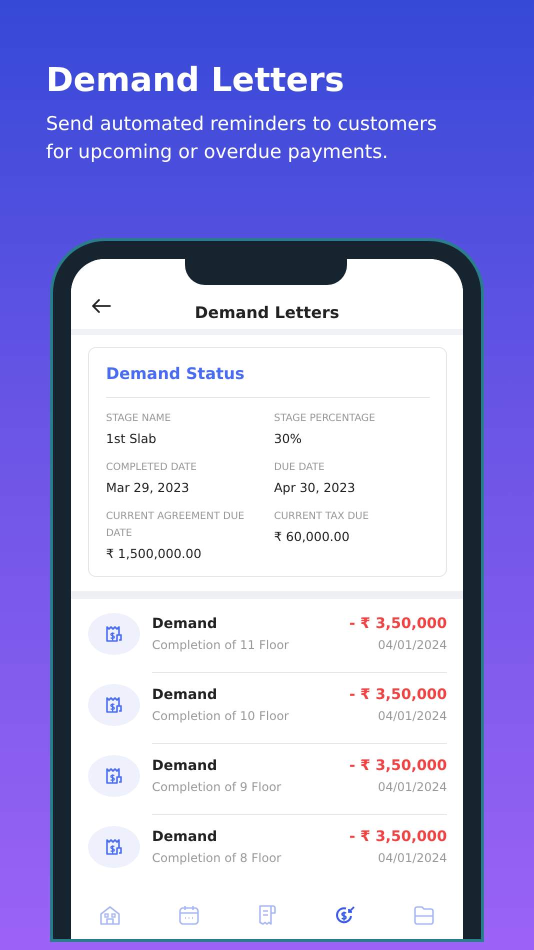 This screenshot has height=950, width=534. I want to click on field-label: CURRENT AGREEMENT DUE DATE, so click(176, 525).